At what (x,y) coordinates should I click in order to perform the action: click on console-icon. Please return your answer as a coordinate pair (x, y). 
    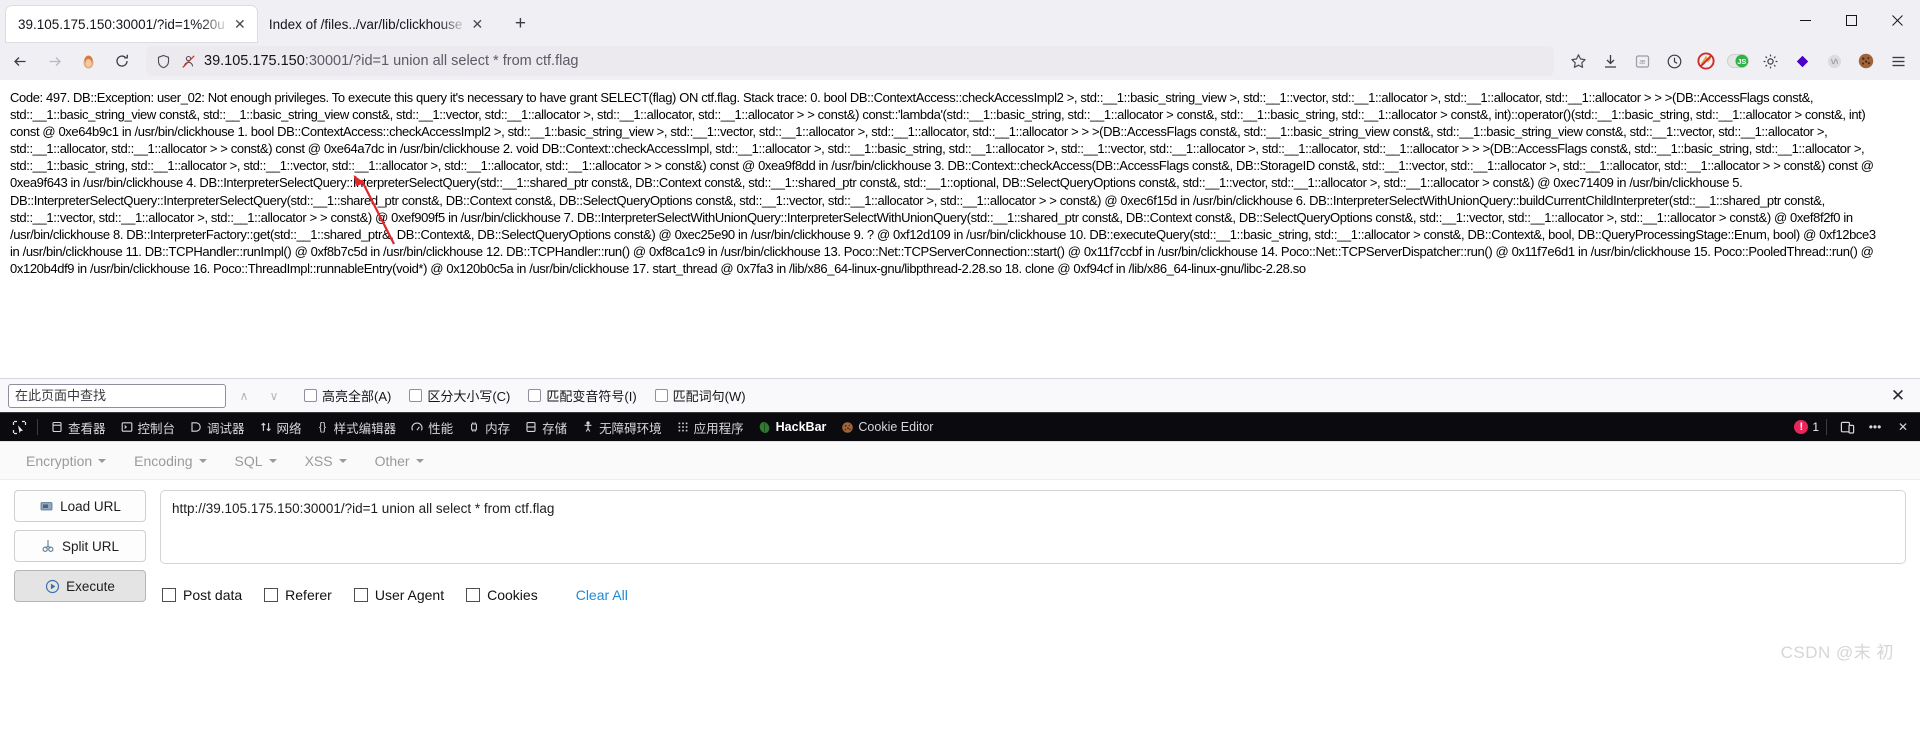
    Looking at the image, I should click on (127, 427).